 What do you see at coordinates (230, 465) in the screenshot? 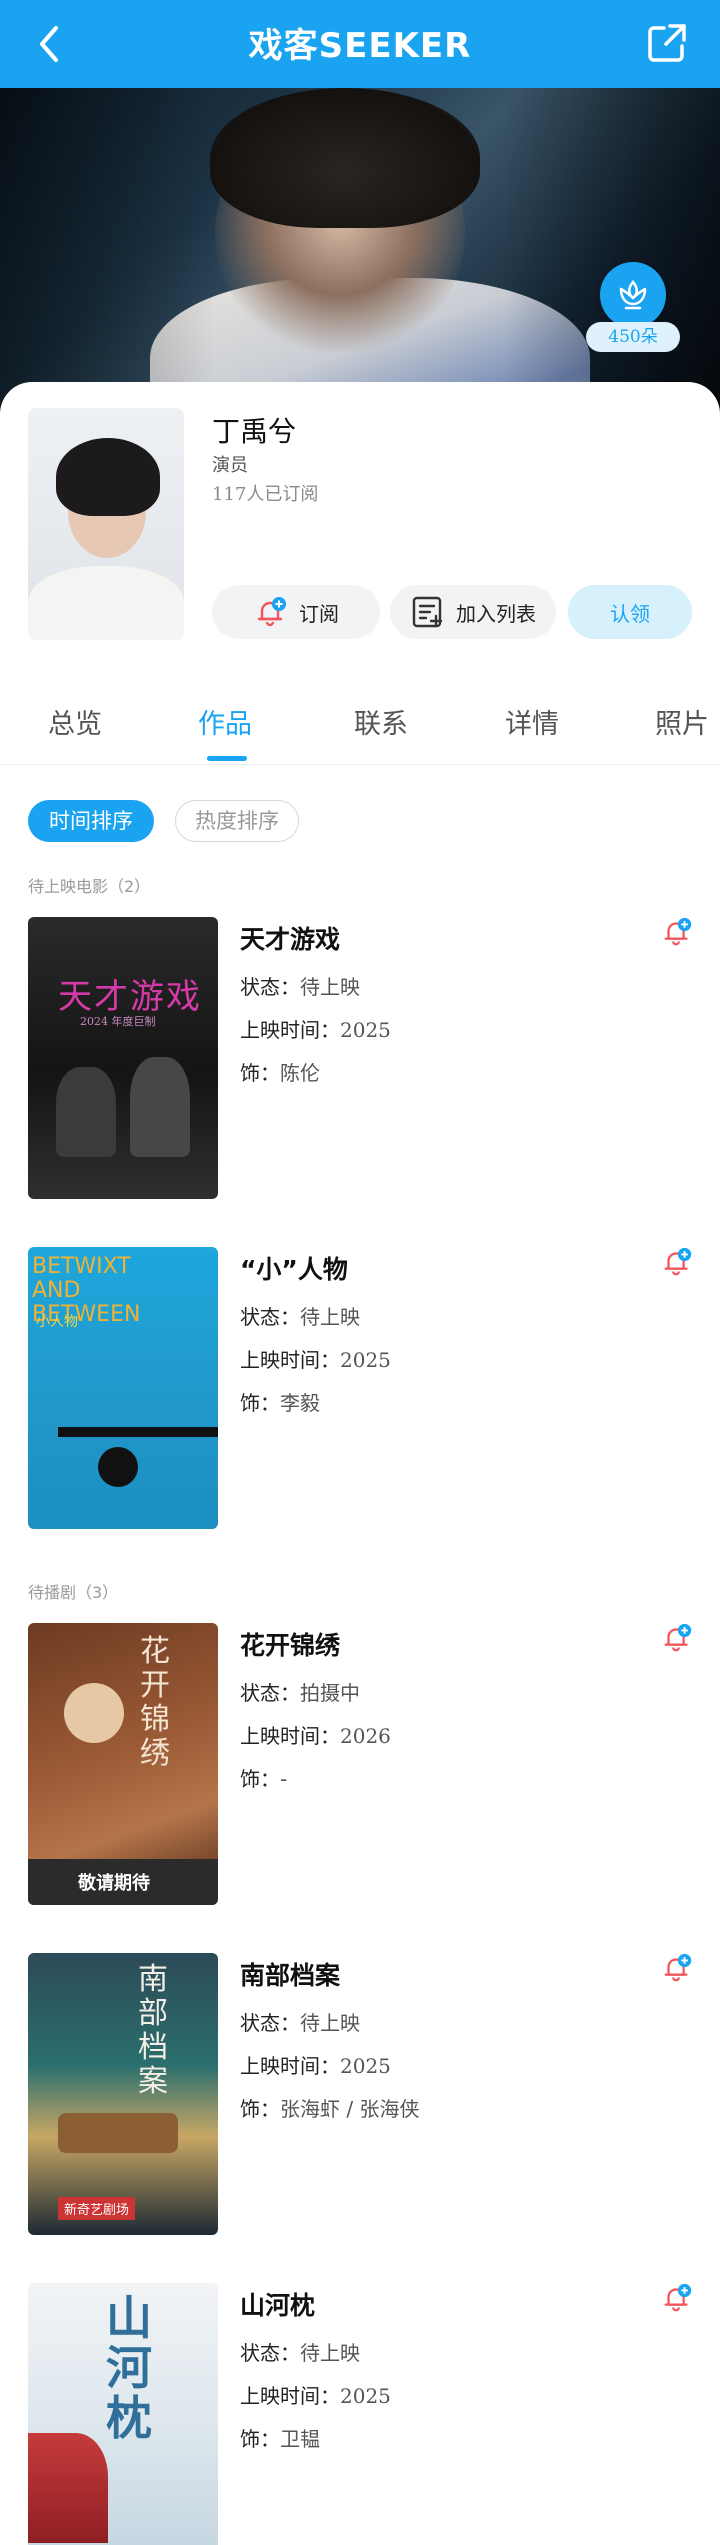
I see `person-role: 演员` at bounding box center [230, 465].